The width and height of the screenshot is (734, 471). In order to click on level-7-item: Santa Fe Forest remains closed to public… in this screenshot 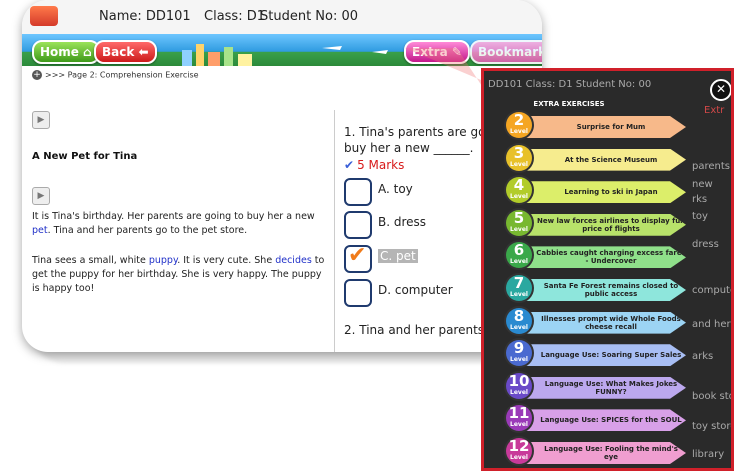, I will do `click(601, 289)`.